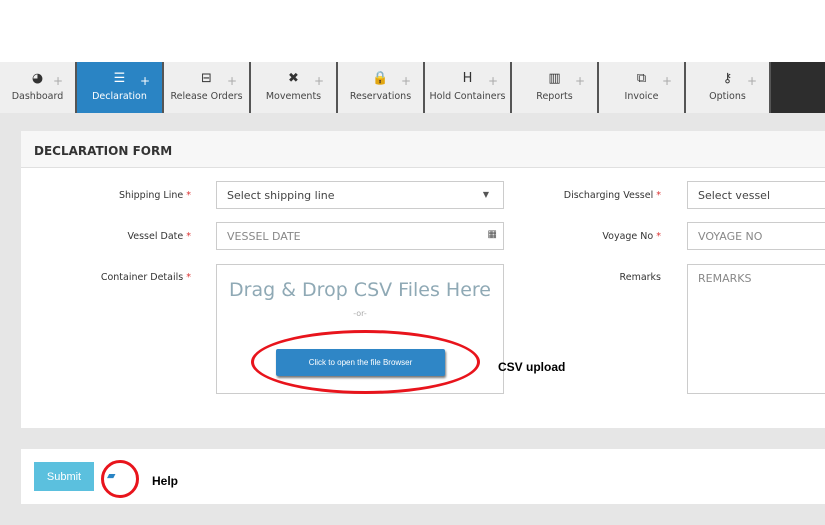  Describe the element at coordinates (380, 96) in the screenshot. I see `tab-label: Reservations` at that location.